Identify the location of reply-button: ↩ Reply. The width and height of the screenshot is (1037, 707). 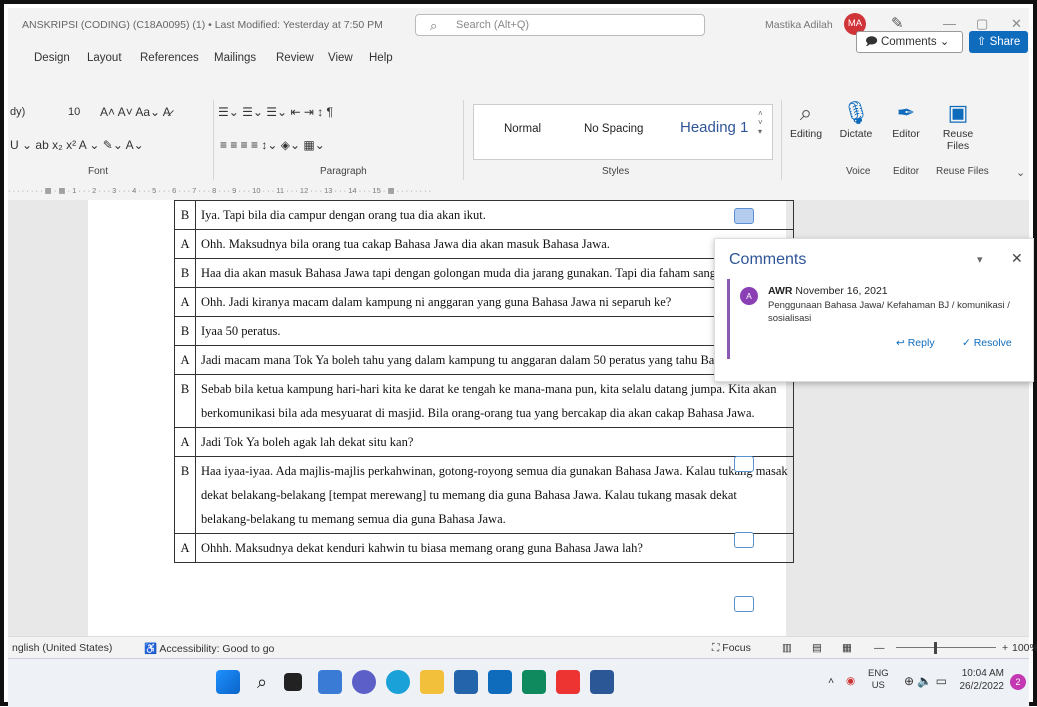
(915, 343).